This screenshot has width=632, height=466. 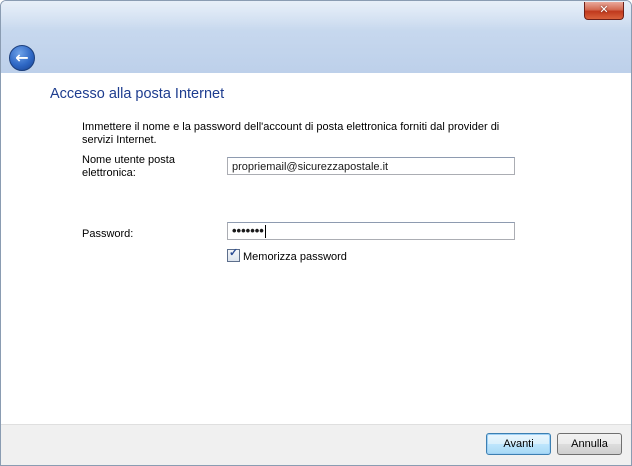 I want to click on password-label: Password:, so click(x=108, y=234).